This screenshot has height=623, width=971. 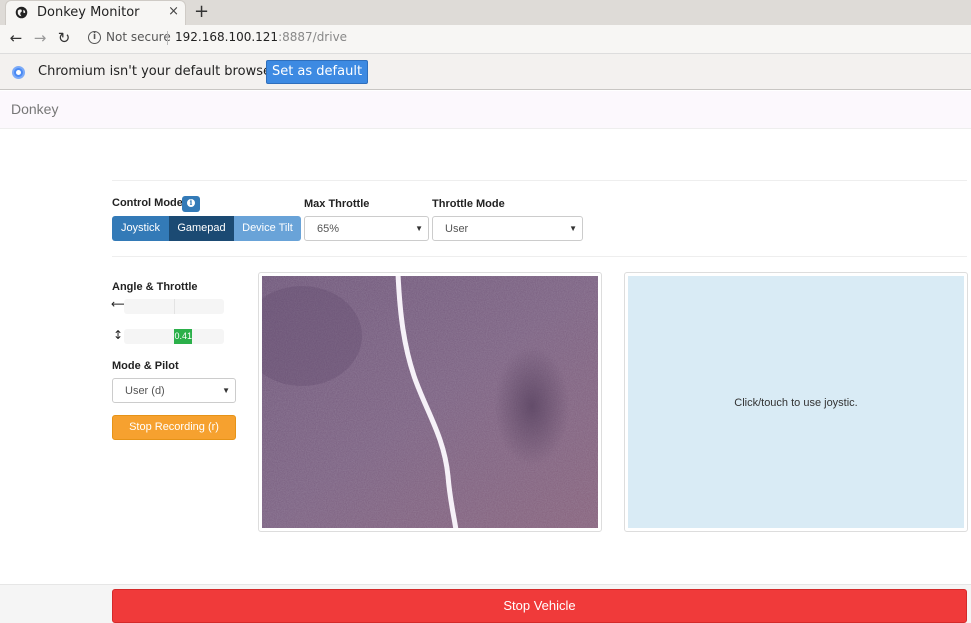 I want to click on url-host: 192.168.100.121, so click(x=227, y=37).